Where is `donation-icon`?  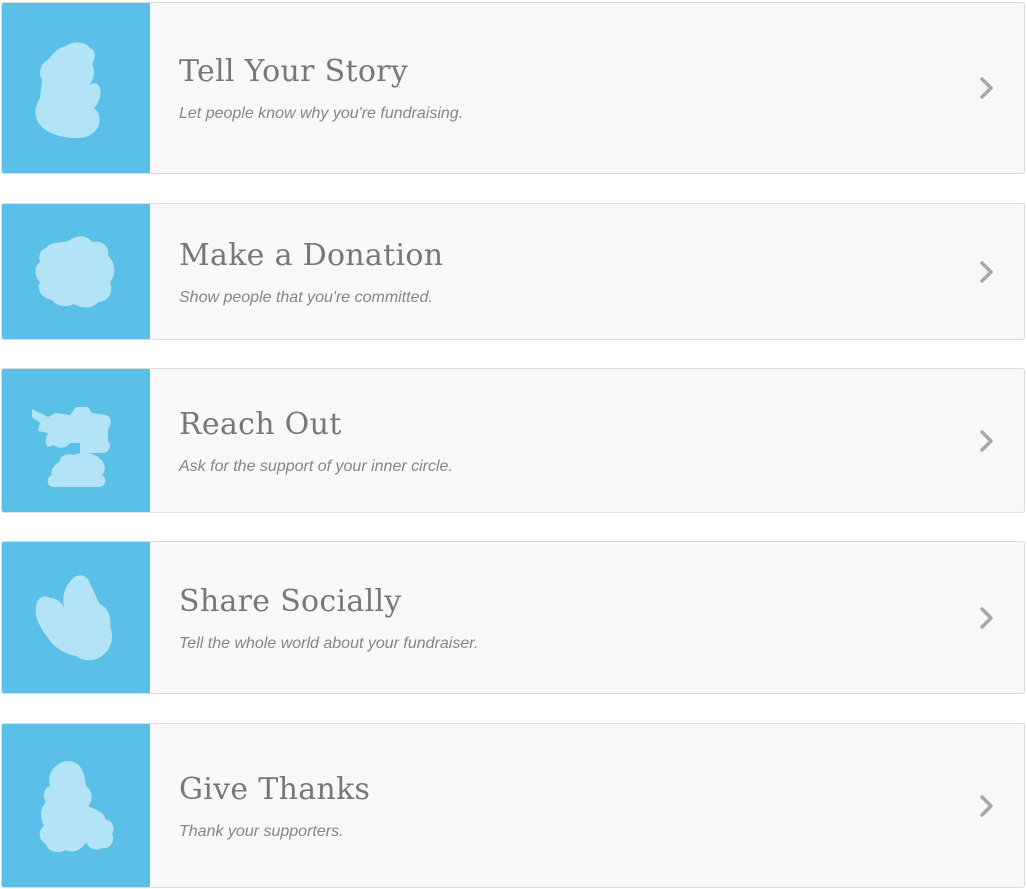 donation-icon is located at coordinates (75, 271).